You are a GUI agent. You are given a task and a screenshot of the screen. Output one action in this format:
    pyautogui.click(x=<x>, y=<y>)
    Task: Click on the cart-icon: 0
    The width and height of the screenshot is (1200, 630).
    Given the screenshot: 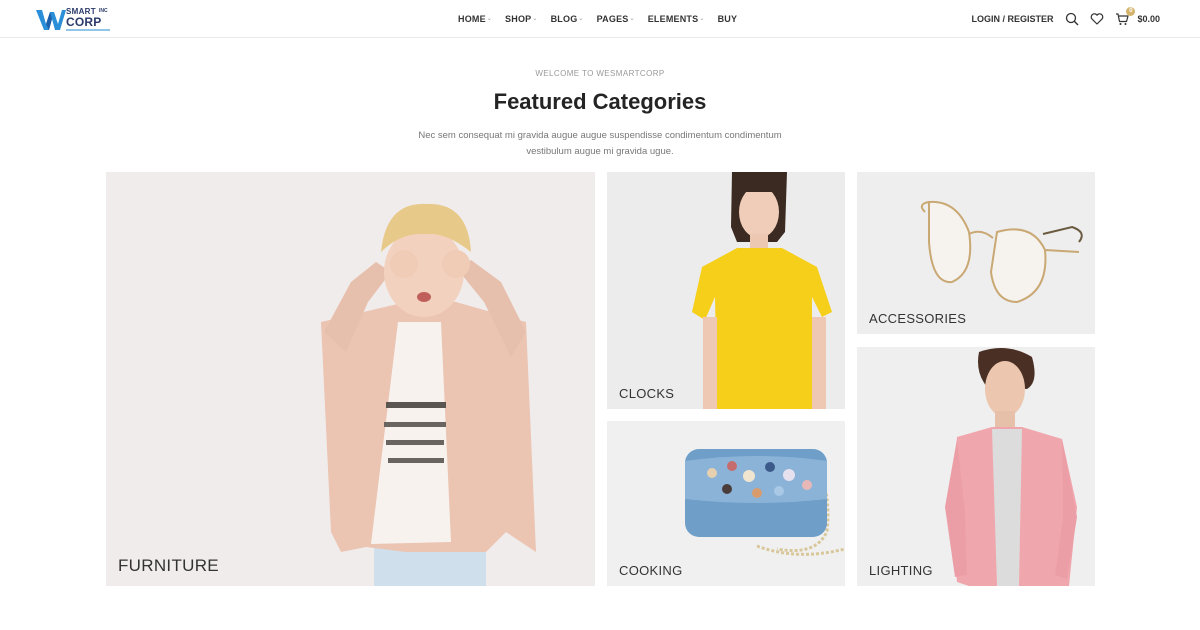 What is the action you would take?
    pyautogui.click(x=1125, y=16)
    